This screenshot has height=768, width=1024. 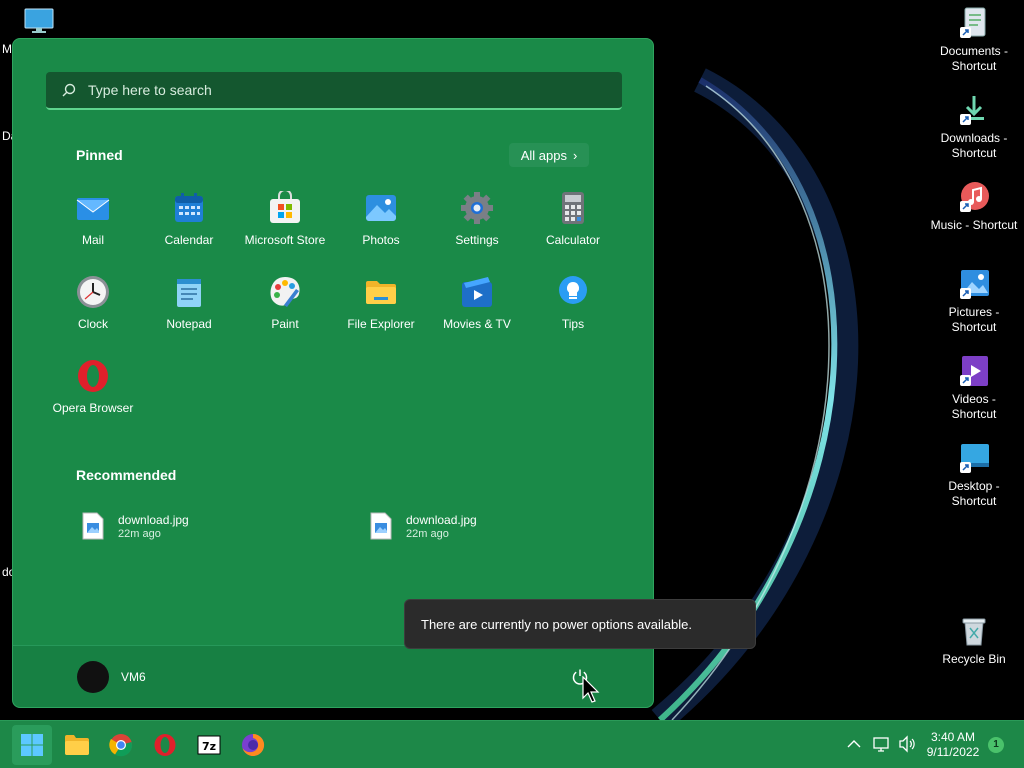 I want to click on pictures-icon, so click(x=974, y=284).